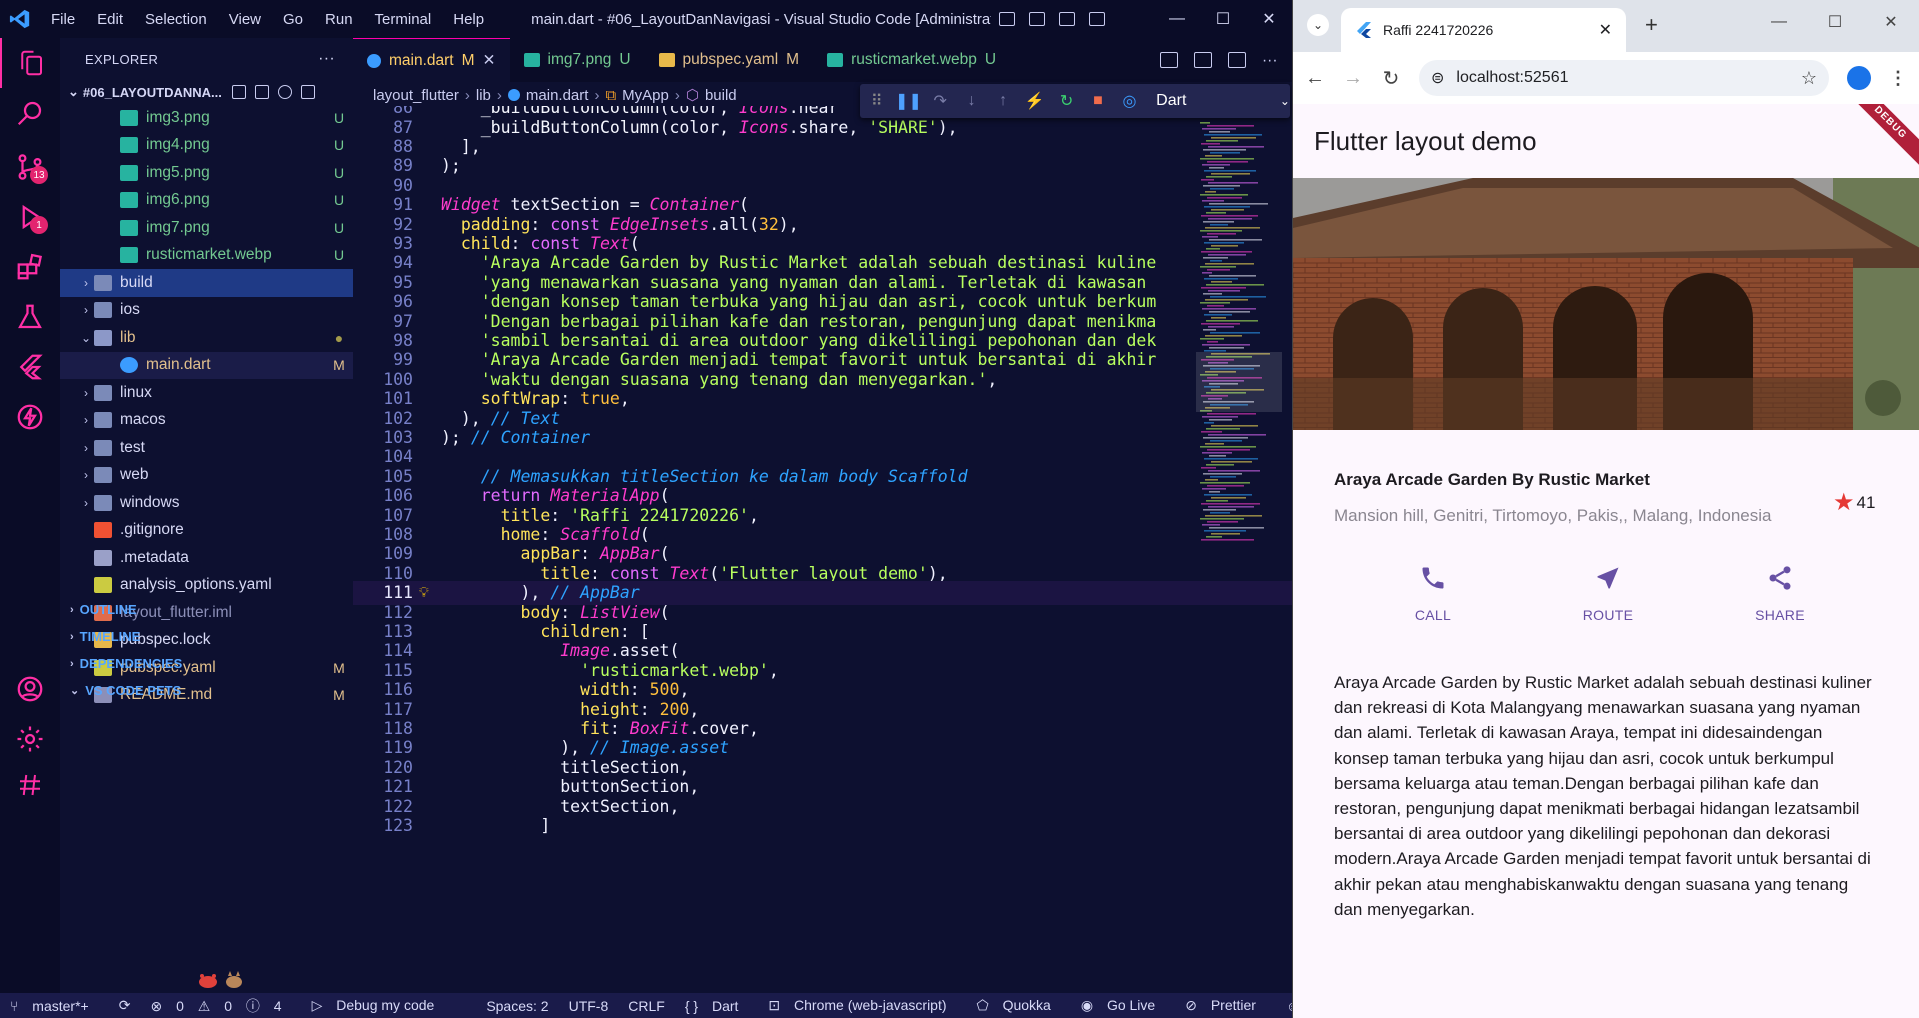  Describe the element at coordinates (54, 1006) in the screenshot. I see `branch-status: ⑂ master*+` at that location.